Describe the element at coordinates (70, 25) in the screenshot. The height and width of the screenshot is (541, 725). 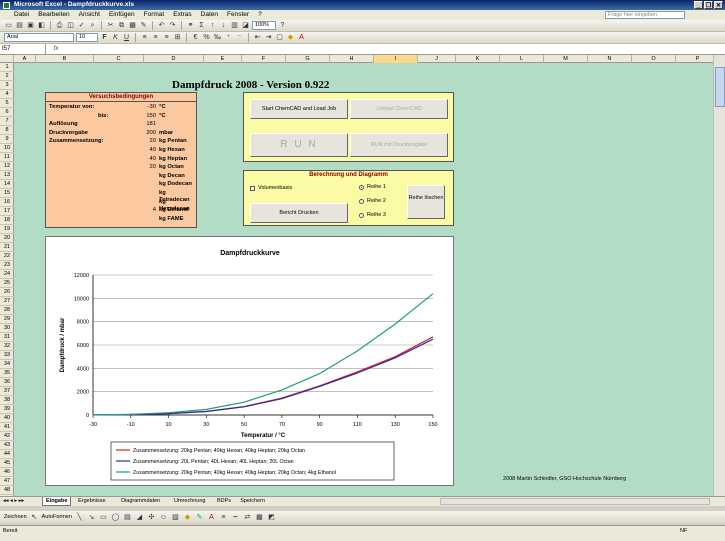
I see `preview-icon: ◫` at that location.